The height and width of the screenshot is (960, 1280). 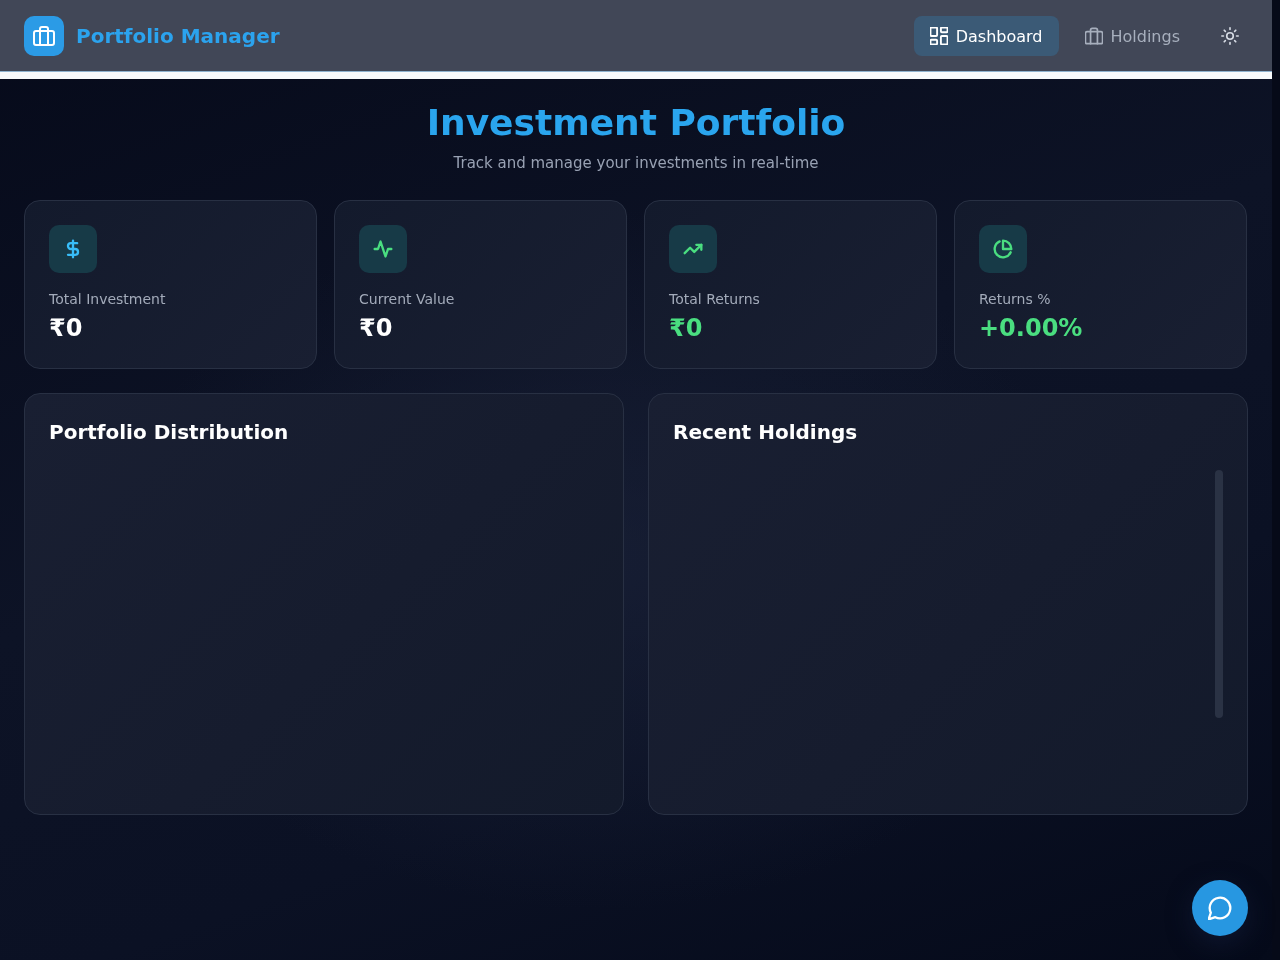 What do you see at coordinates (986, 36) in the screenshot?
I see `nav-tab: Dashboard` at bounding box center [986, 36].